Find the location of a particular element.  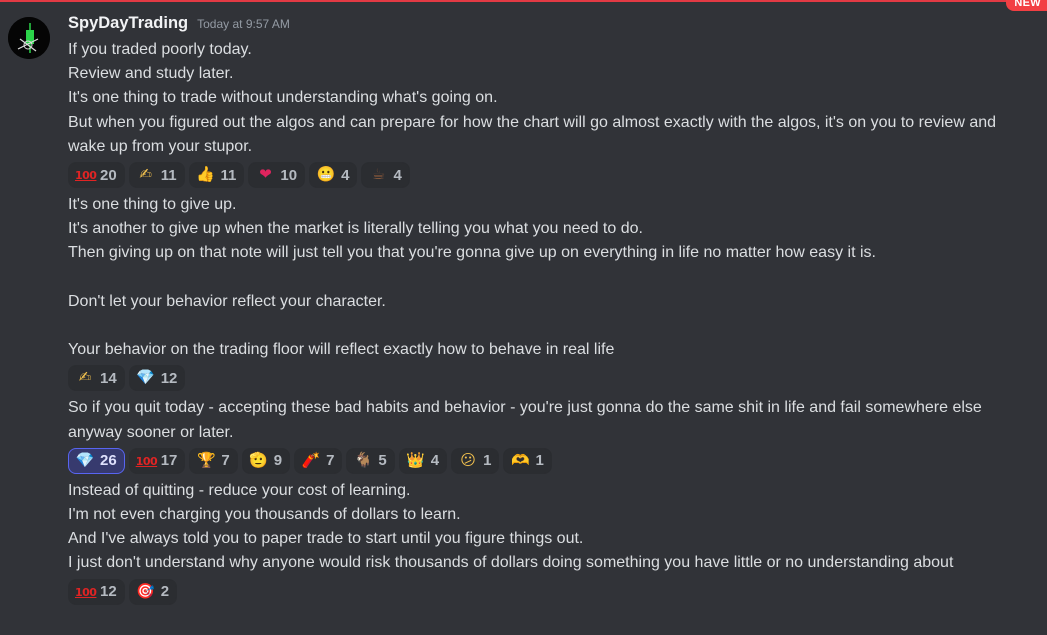

crown-icon: 👑 is located at coordinates (416, 460).